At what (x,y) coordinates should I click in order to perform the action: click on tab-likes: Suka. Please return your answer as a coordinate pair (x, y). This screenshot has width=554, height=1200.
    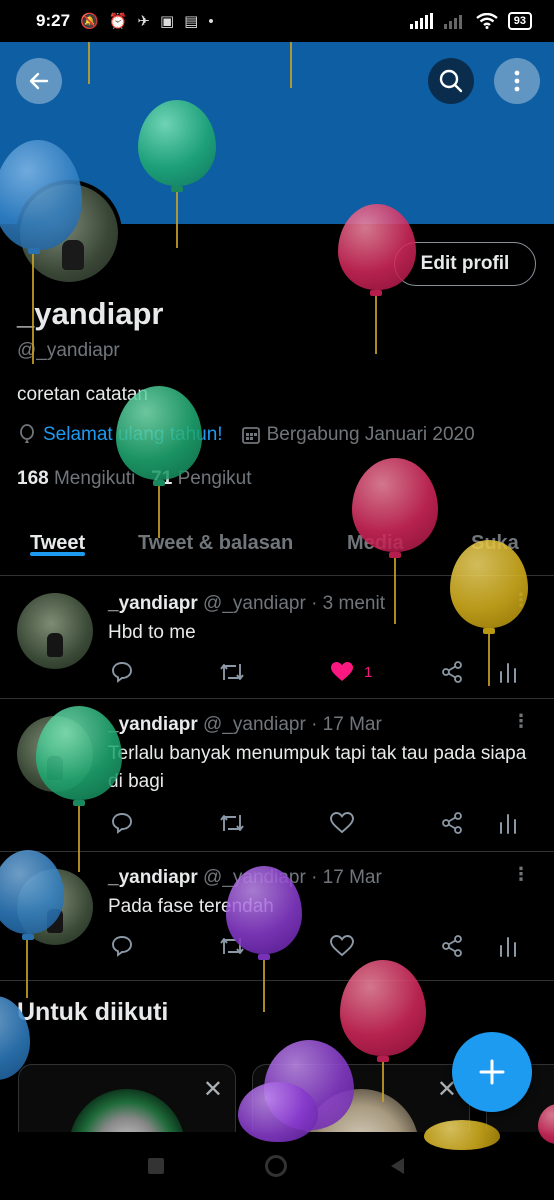
    Looking at the image, I should click on (495, 537).